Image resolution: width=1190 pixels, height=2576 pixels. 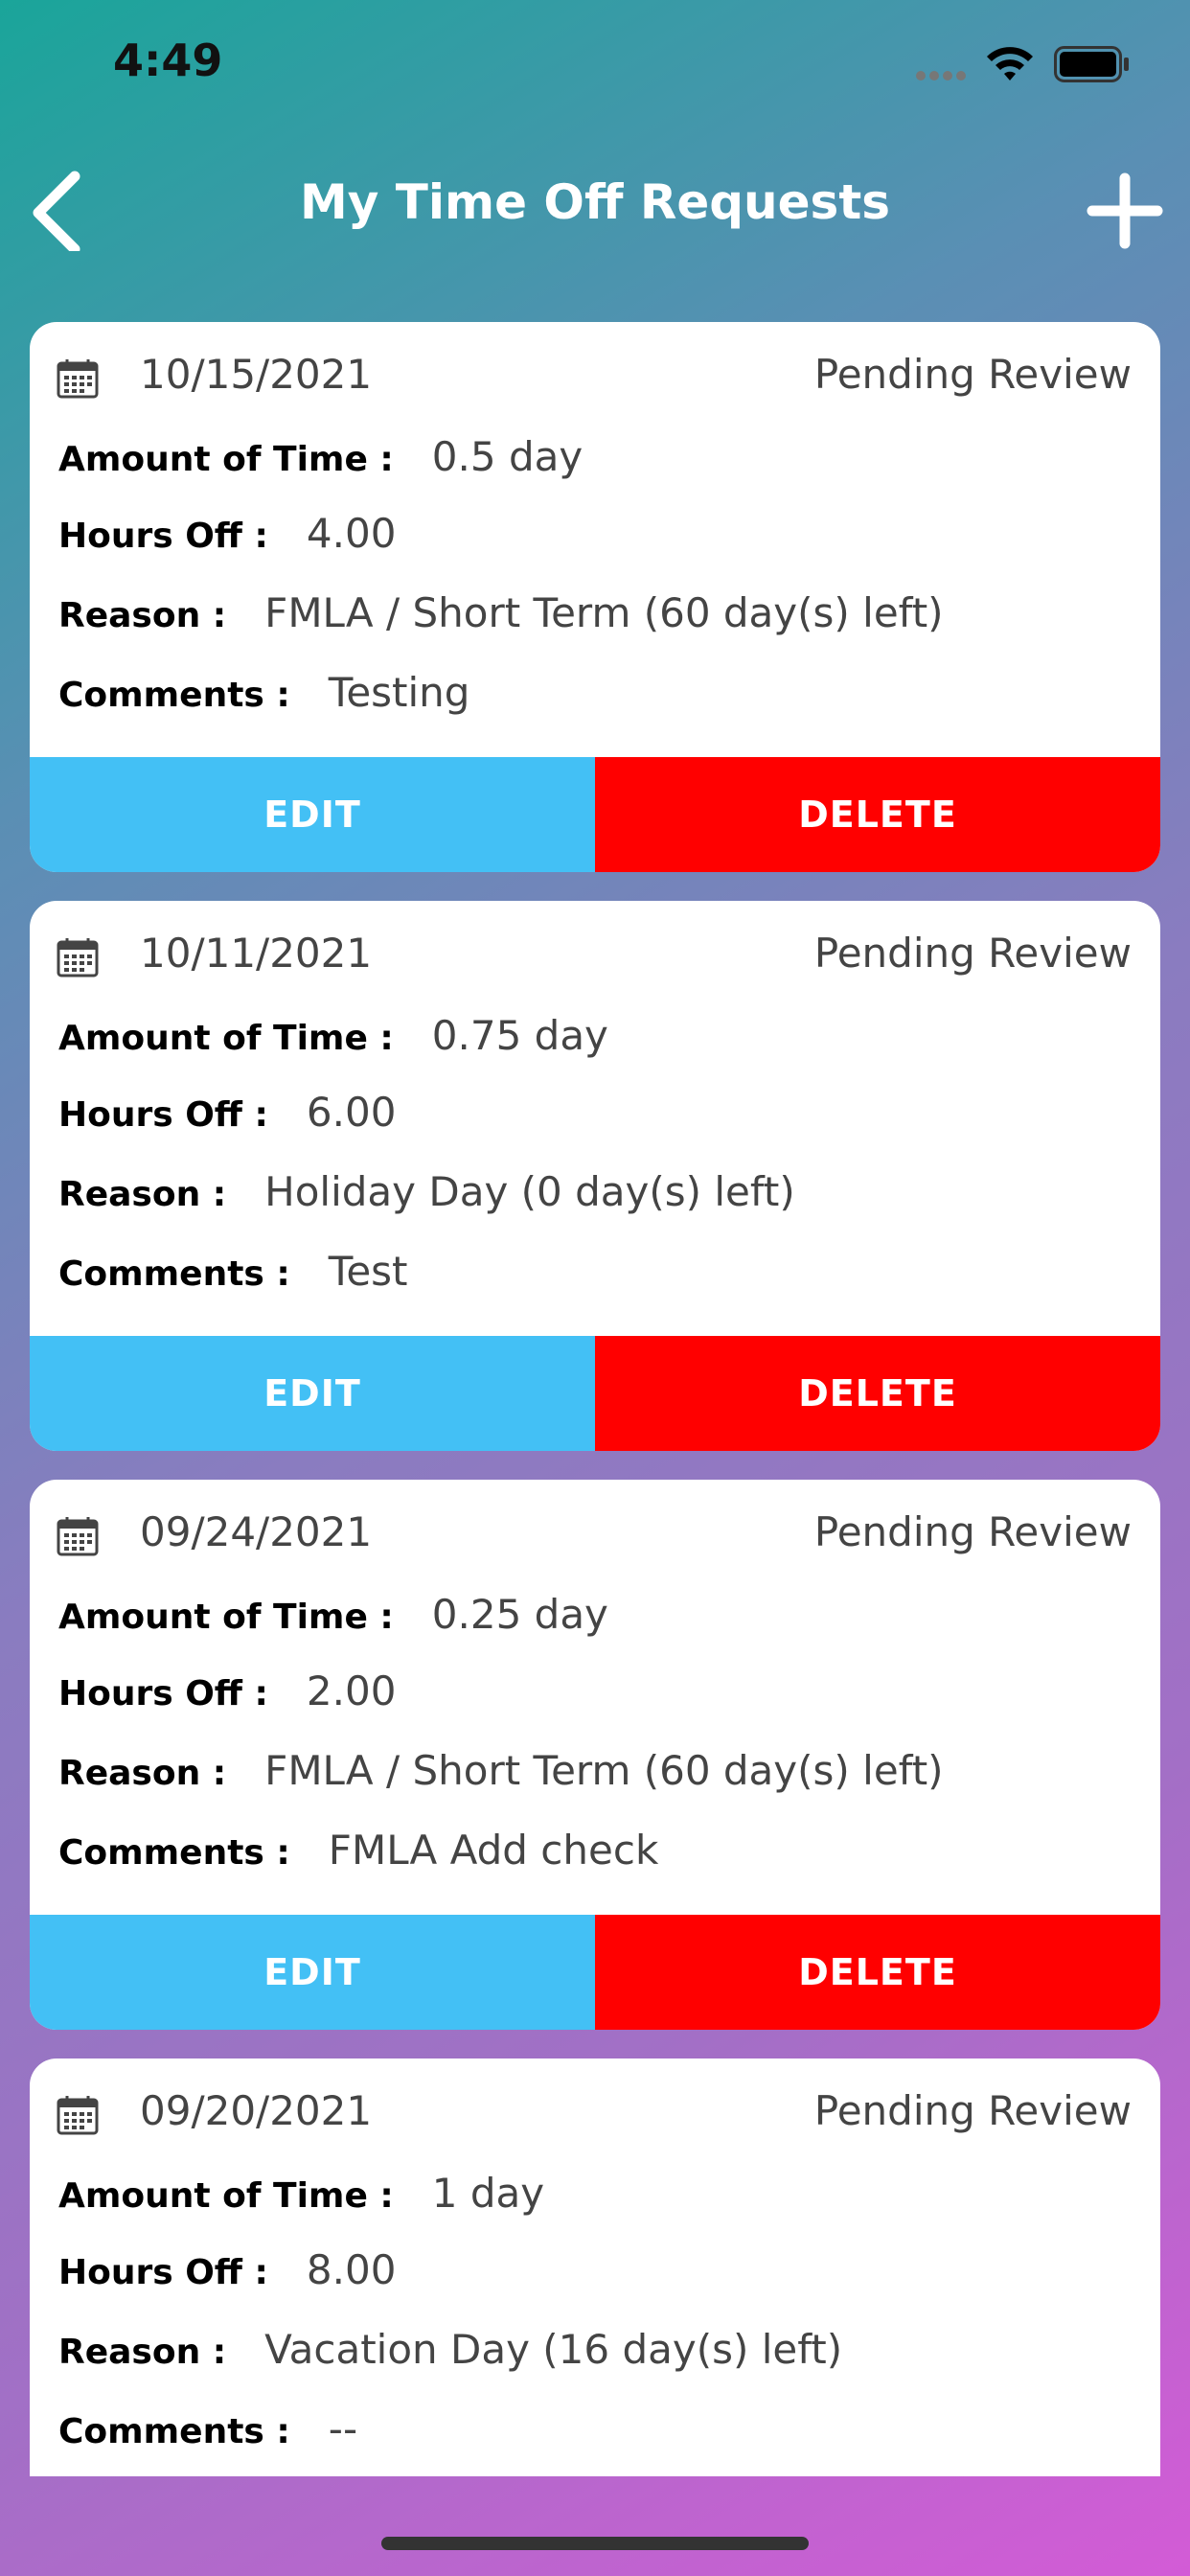 What do you see at coordinates (399, 692) in the screenshot?
I see `comments-value: Testing` at bounding box center [399, 692].